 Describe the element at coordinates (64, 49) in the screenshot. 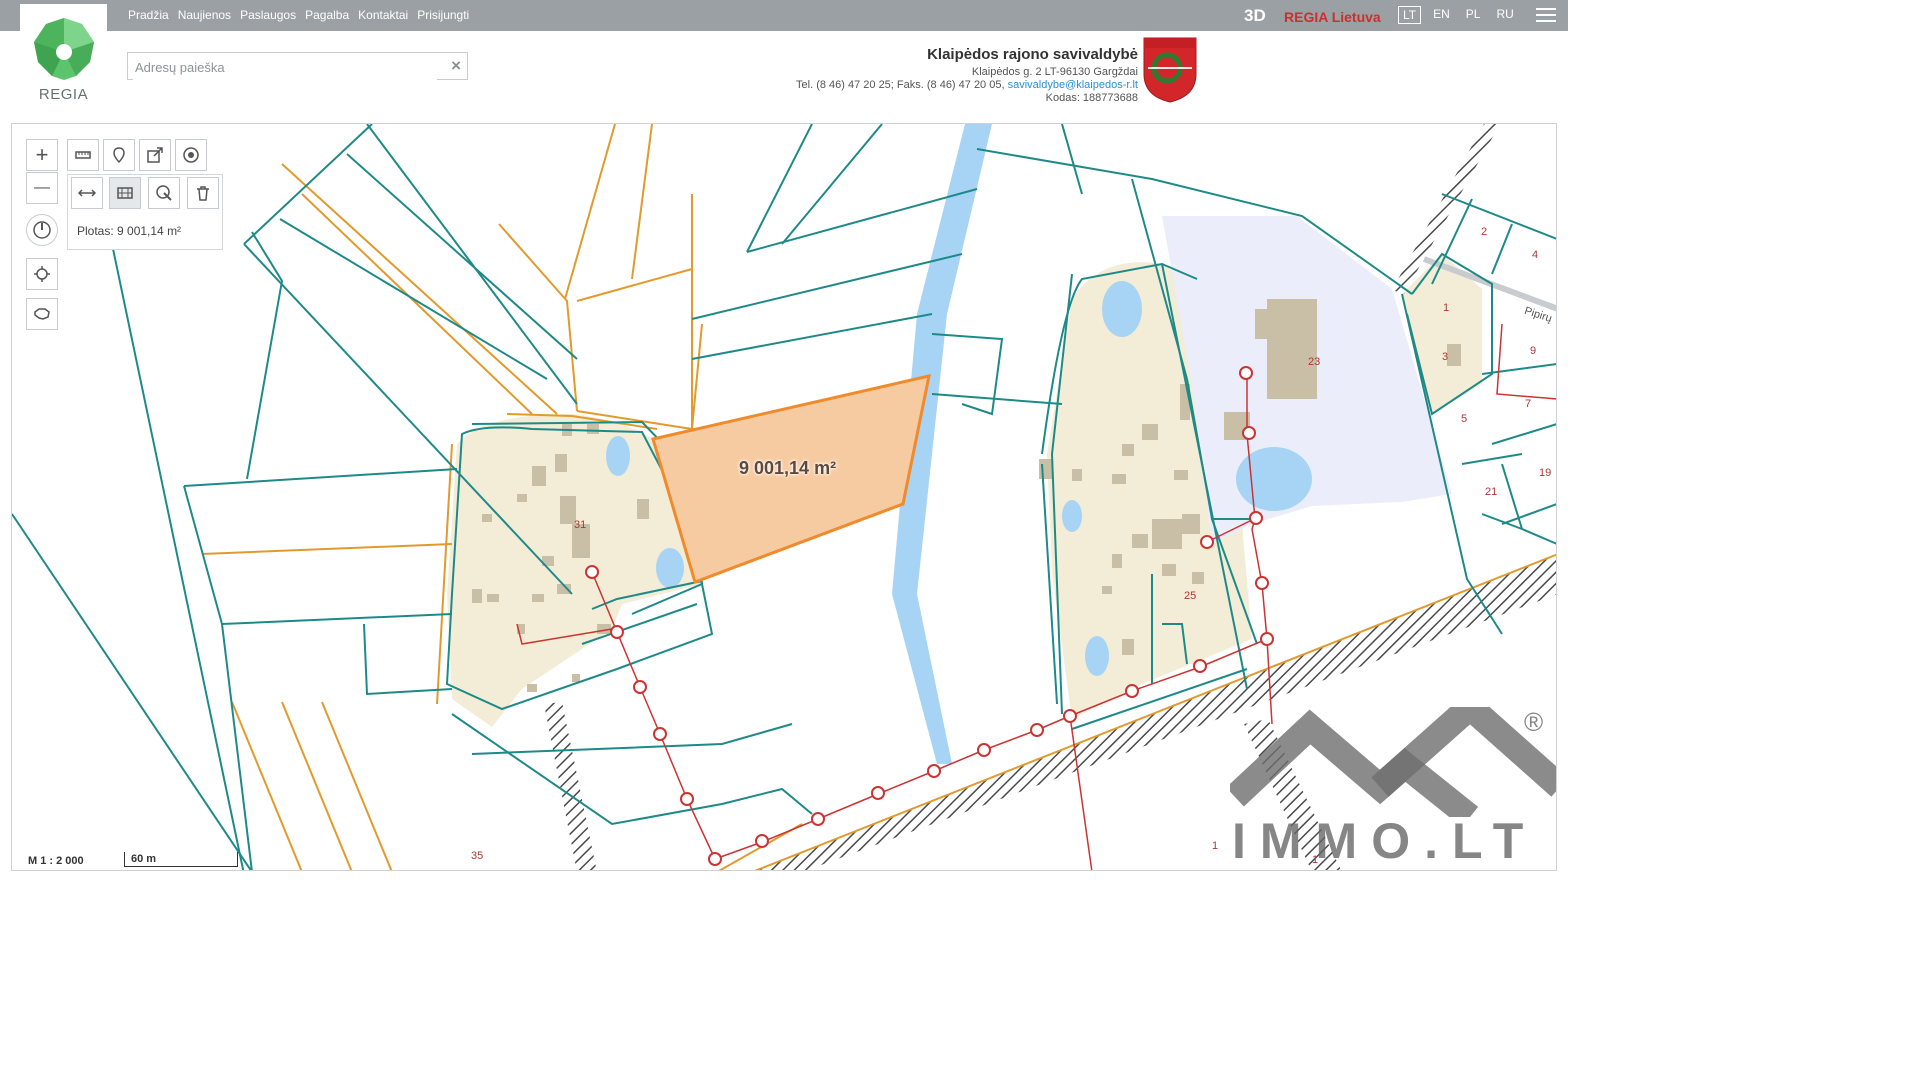

I see `regia-logo-icon` at that location.